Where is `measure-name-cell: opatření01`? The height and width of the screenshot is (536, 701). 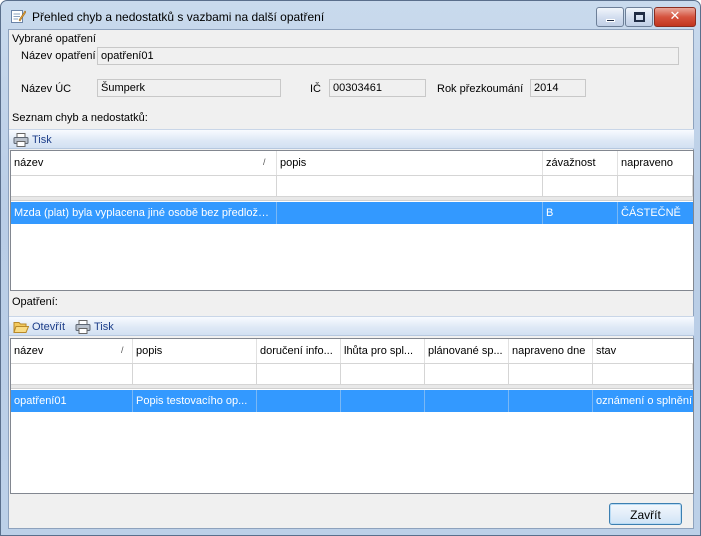
measure-name-cell: opatření01 is located at coordinates (72, 401).